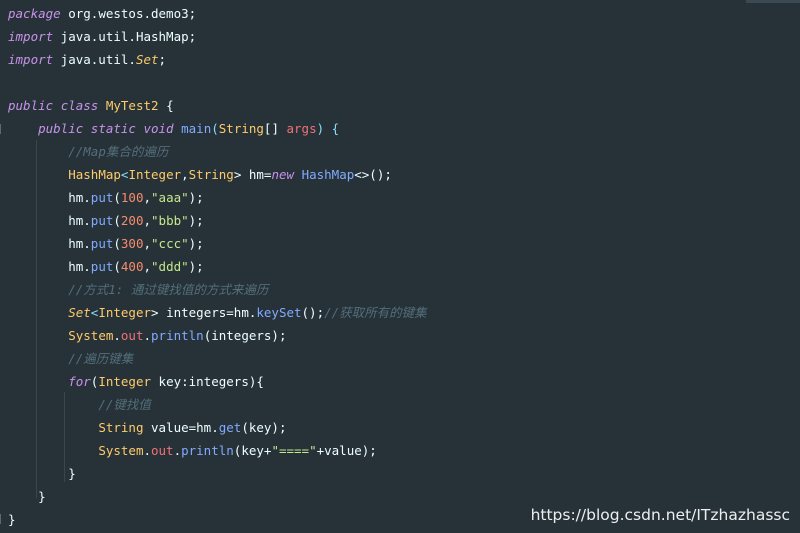 This screenshot has width=800, height=533. I want to click on code-token: 400, so click(132, 266).